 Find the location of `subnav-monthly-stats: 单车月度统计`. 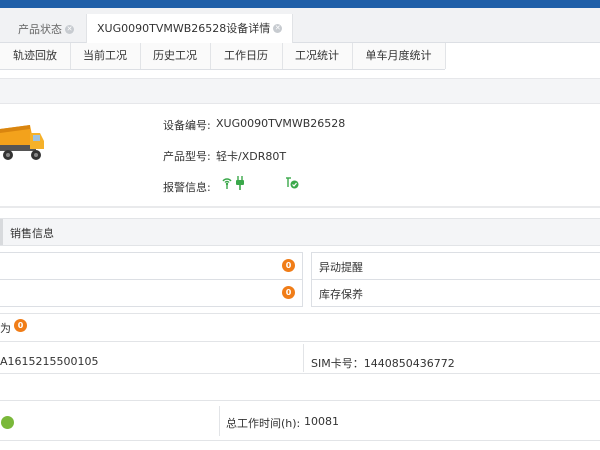

subnav-monthly-stats: 单车月度统计 is located at coordinates (399, 56).